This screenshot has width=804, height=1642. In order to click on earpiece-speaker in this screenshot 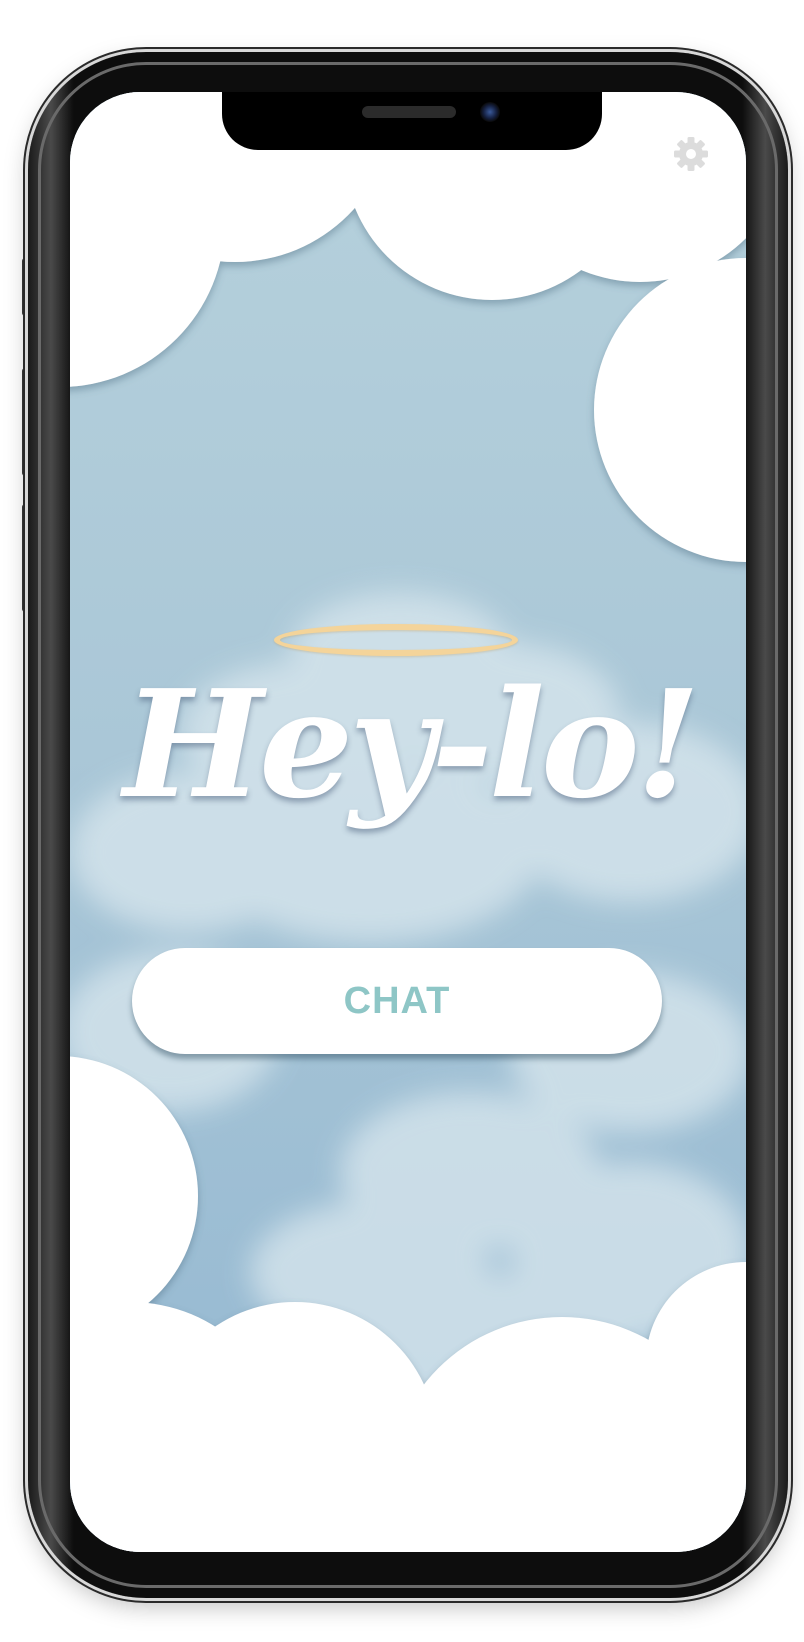, I will do `click(409, 112)`.